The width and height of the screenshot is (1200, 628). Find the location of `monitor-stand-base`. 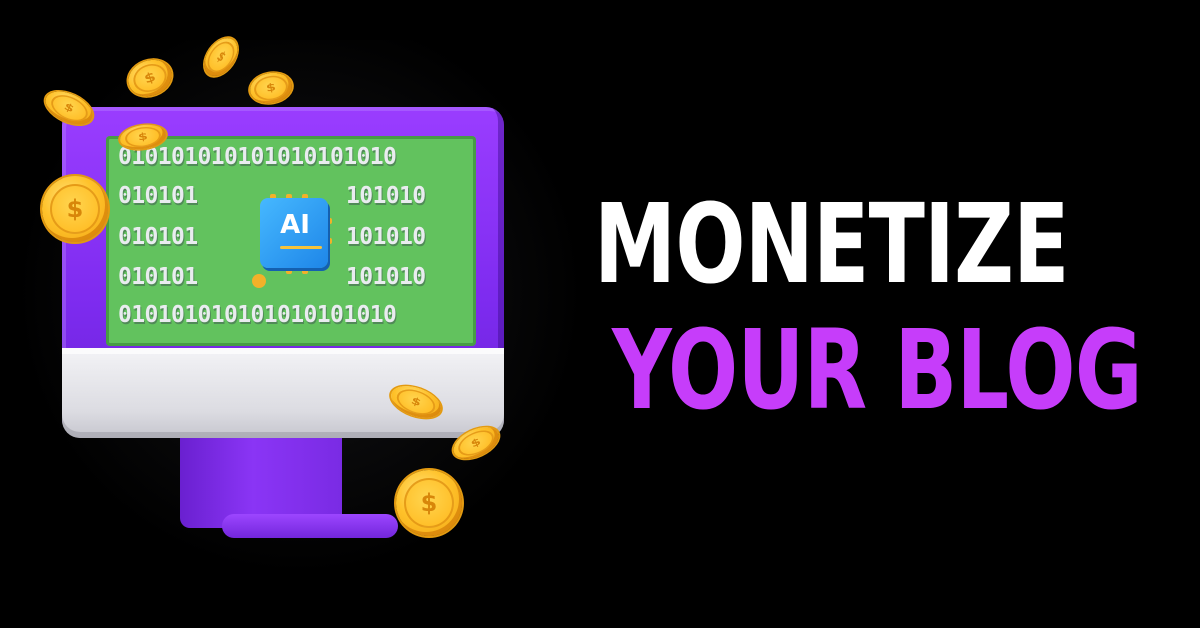

monitor-stand-base is located at coordinates (310, 526).